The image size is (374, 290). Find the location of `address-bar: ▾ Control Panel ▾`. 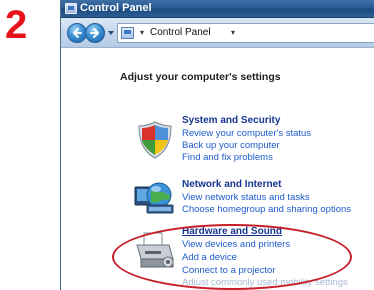

address-bar: ▾ Control Panel ▾ is located at coordinates (245, 33).